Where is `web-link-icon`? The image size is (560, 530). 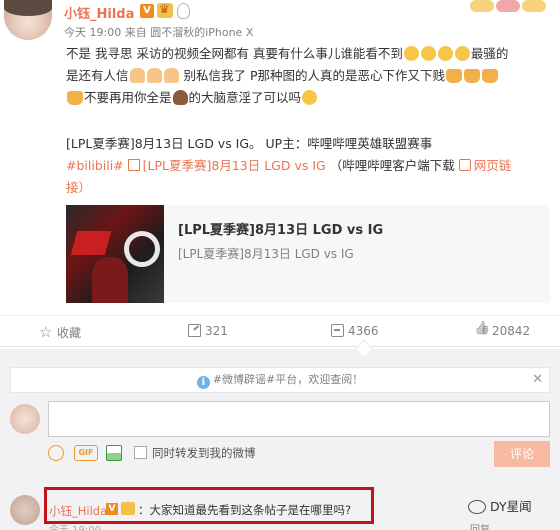 web-link-icon is located at coordinates (464, 165).